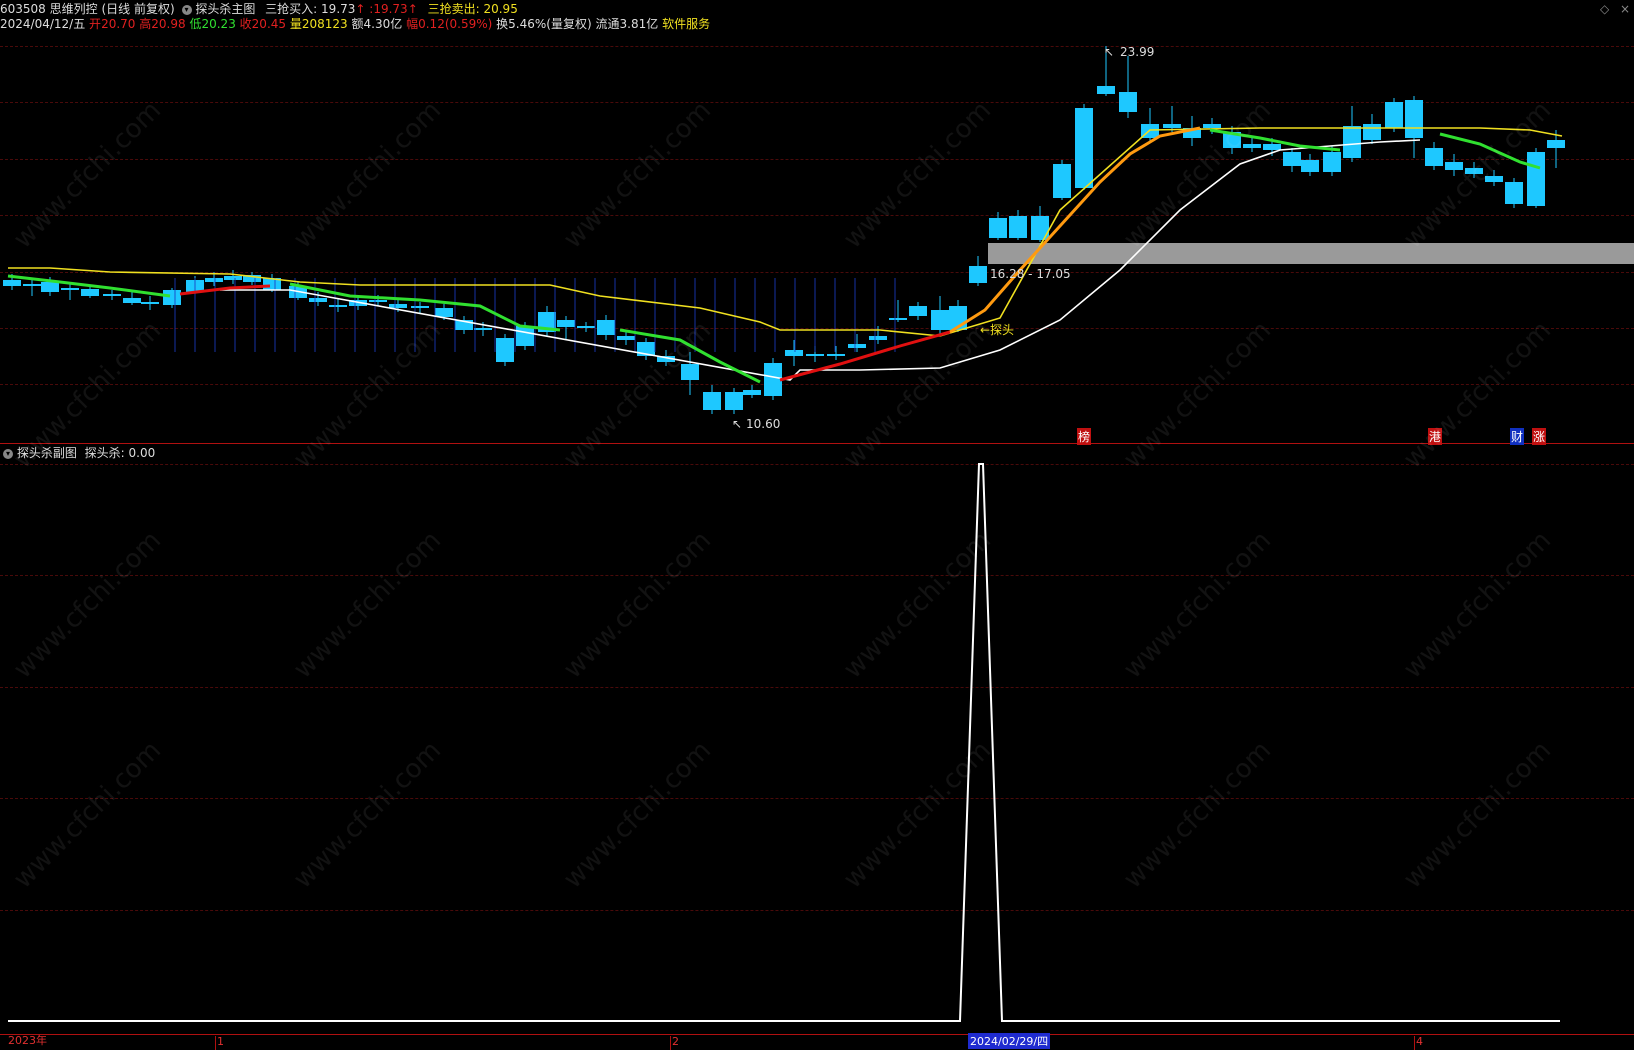 The image size is (1634, 1050). Describe the element at coordinates (737, 424) in the screenshot. I see `low-arrow-icon: ↖` at that location.